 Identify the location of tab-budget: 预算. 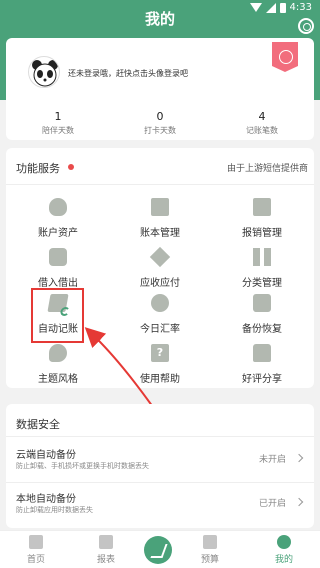
(210, 550).